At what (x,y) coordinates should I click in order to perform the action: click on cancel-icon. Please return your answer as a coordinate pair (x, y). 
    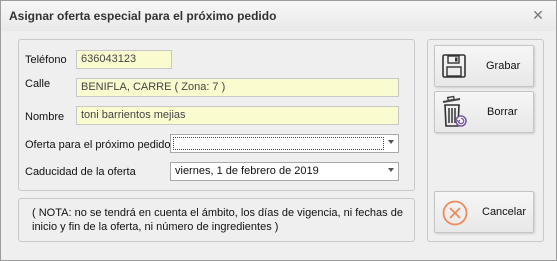
    Looking at the image, I should click on (455, 213).